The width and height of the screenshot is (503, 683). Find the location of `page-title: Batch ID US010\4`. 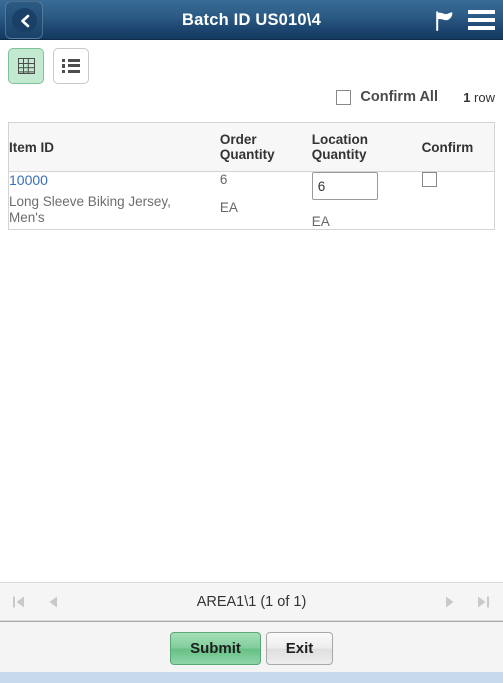

page-title: Batch ID US010\4 is located at coordinates (251, 20).